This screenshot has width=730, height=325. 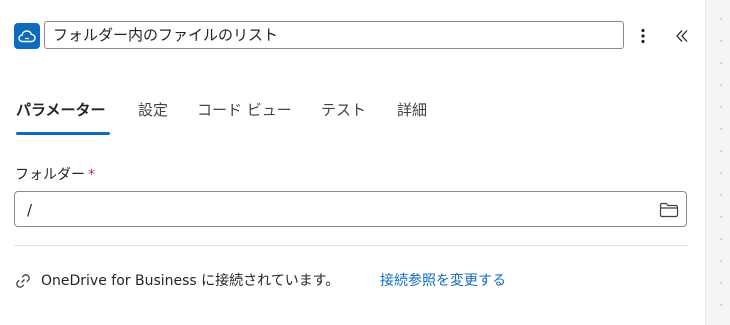 I want to click on folder-label-text: フォルダー, so click(x=50, y=175).